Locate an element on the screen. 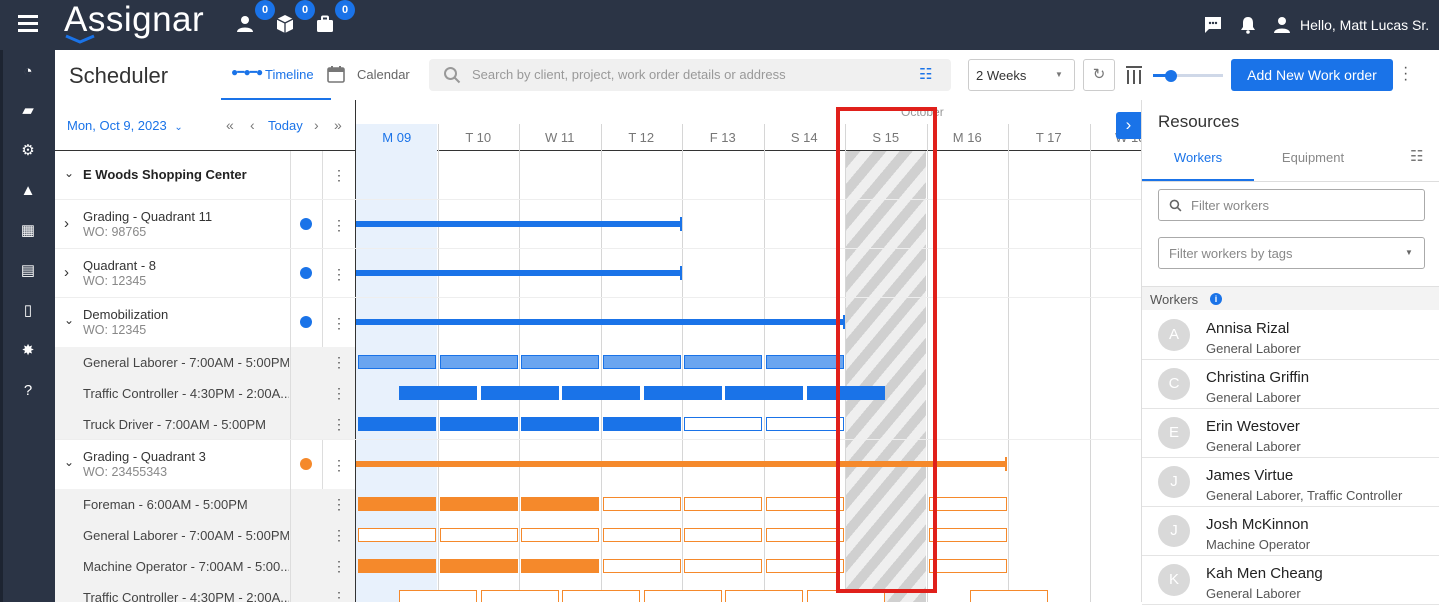  resources-filter-icon: ☷ is located at coordinates (1416, 156).